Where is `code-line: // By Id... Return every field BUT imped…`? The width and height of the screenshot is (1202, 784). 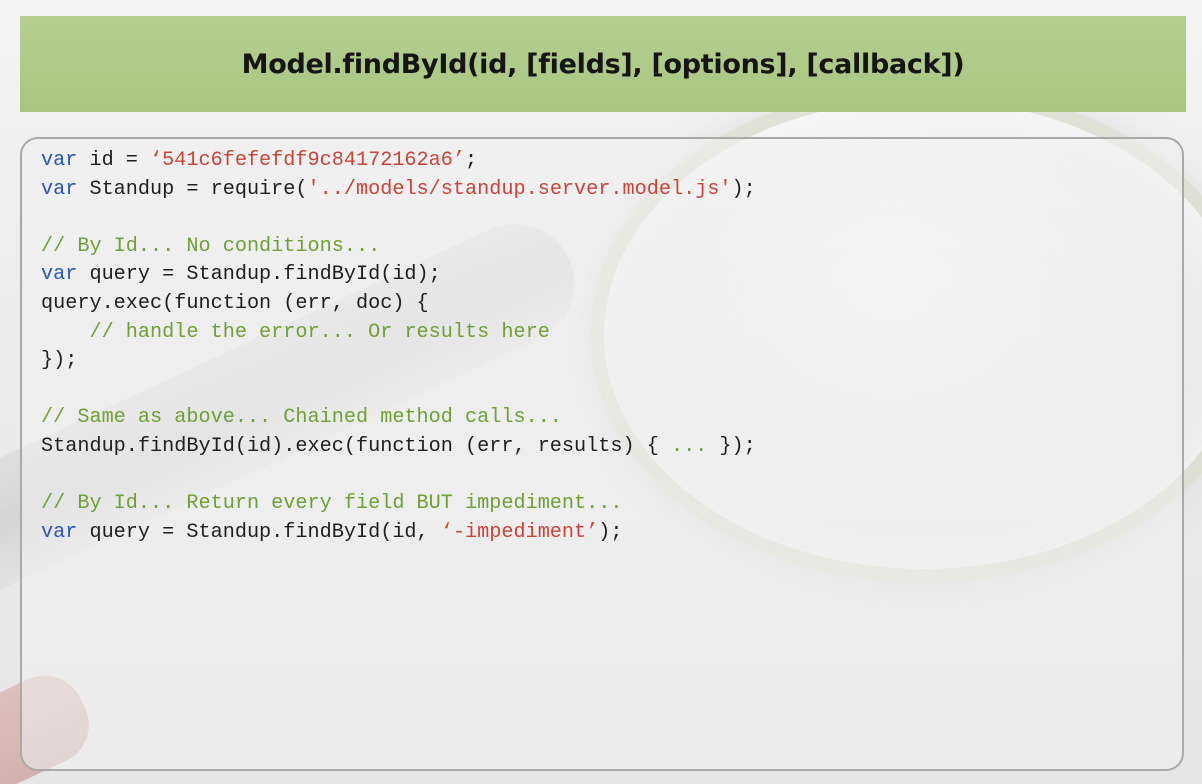
code-line: // By Id... Return every field BUT imped… is located at coordinates (398, 504).